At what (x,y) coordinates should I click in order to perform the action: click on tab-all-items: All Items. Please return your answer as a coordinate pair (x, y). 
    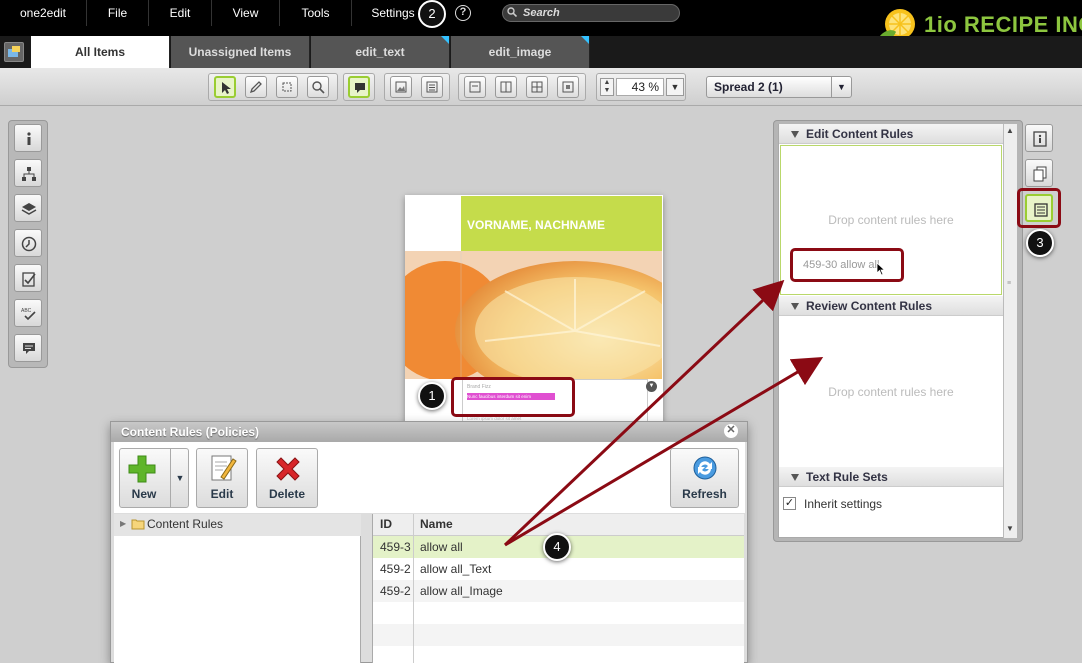
    Looking at the image, I should click on (100, 52).